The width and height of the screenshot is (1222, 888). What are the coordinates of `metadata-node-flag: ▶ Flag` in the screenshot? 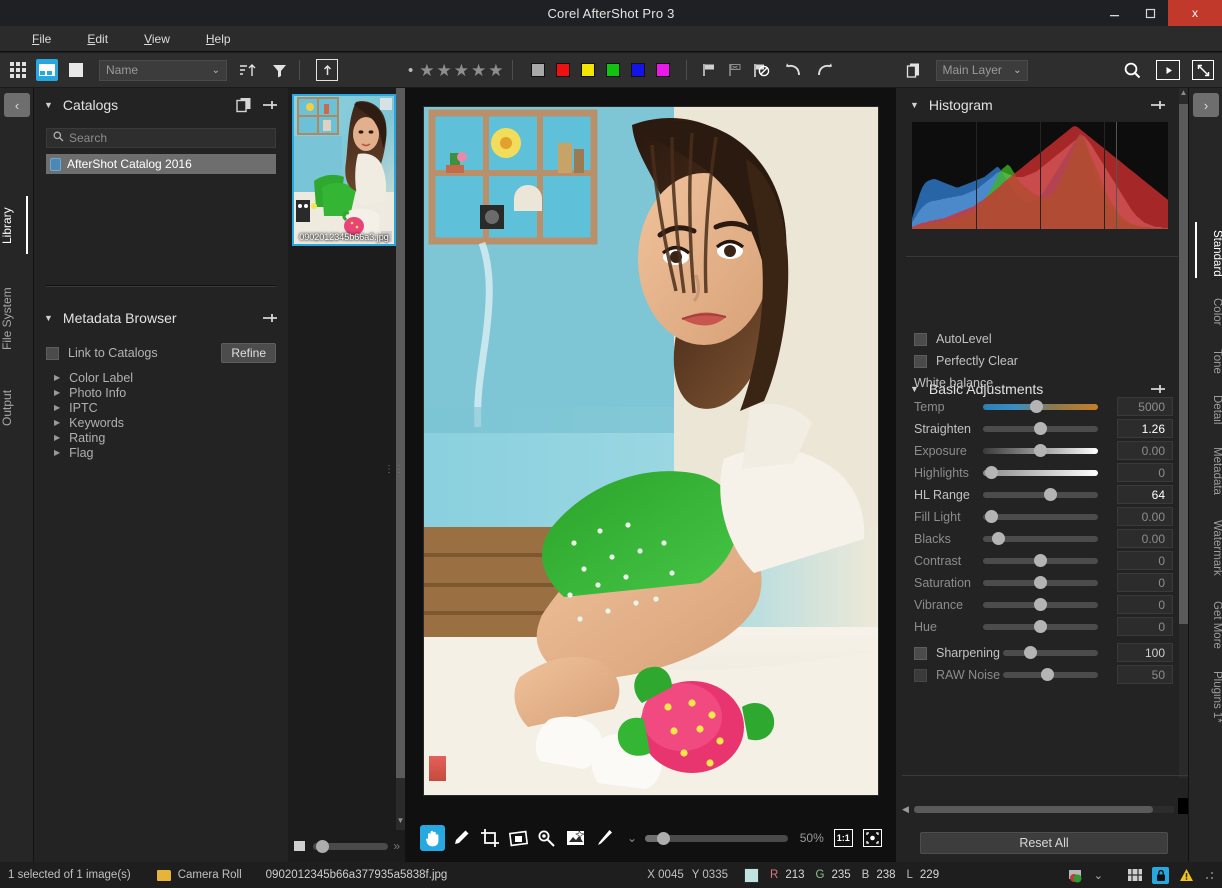 It's located at (164, 452).